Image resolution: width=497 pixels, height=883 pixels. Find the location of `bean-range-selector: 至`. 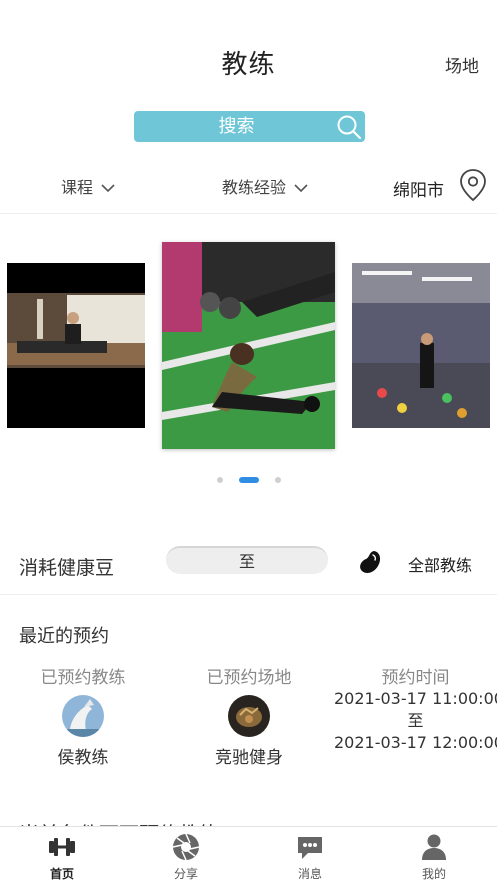

bean-range-selector: 至 is located at coordinates (247, 560).